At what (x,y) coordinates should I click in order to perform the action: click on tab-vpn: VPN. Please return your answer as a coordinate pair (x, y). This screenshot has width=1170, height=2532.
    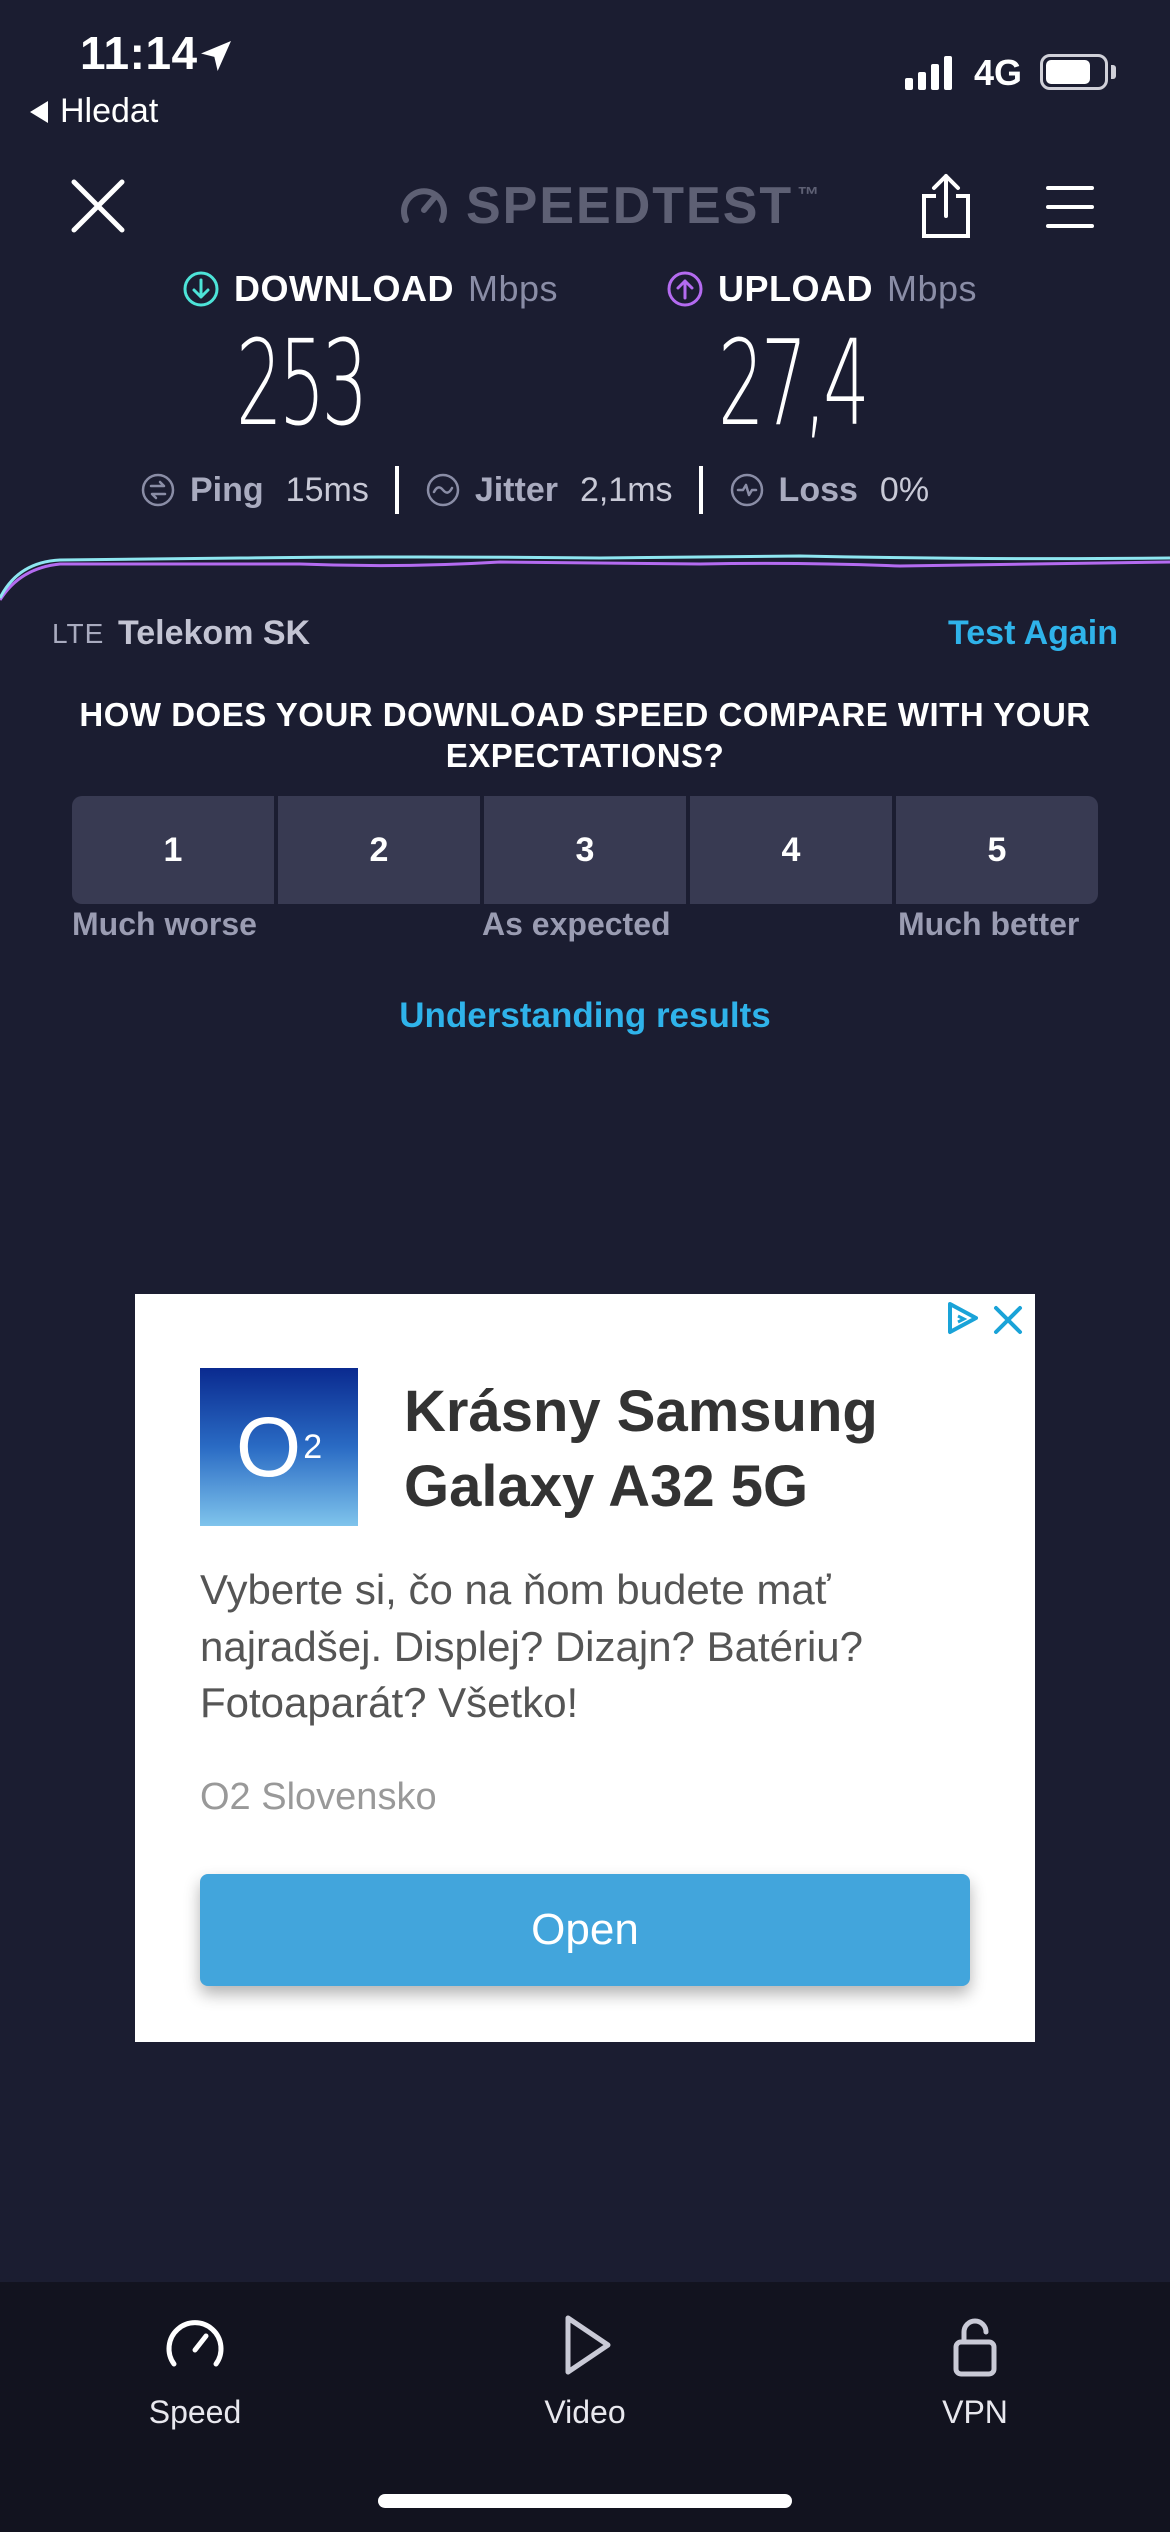
    Looking at the image, I should click on (975, 2370).